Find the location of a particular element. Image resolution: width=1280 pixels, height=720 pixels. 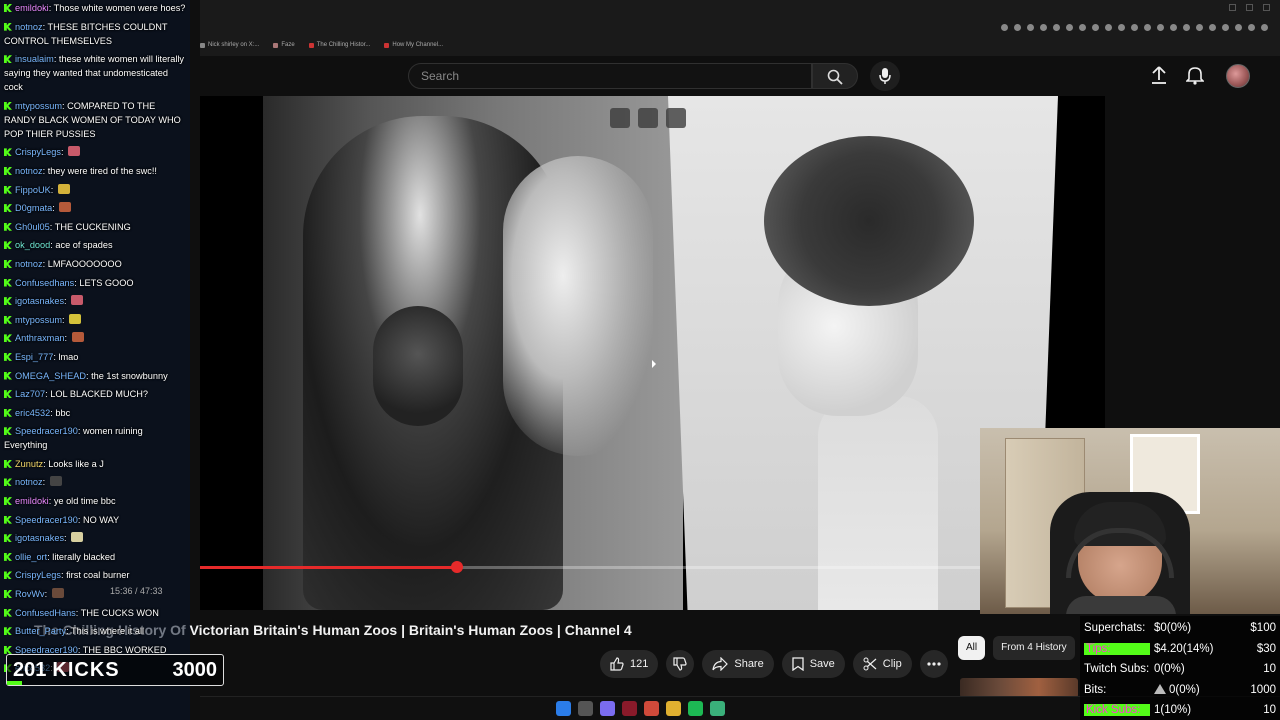

chat-username: eric4532 is located at coordinates (32, 413).